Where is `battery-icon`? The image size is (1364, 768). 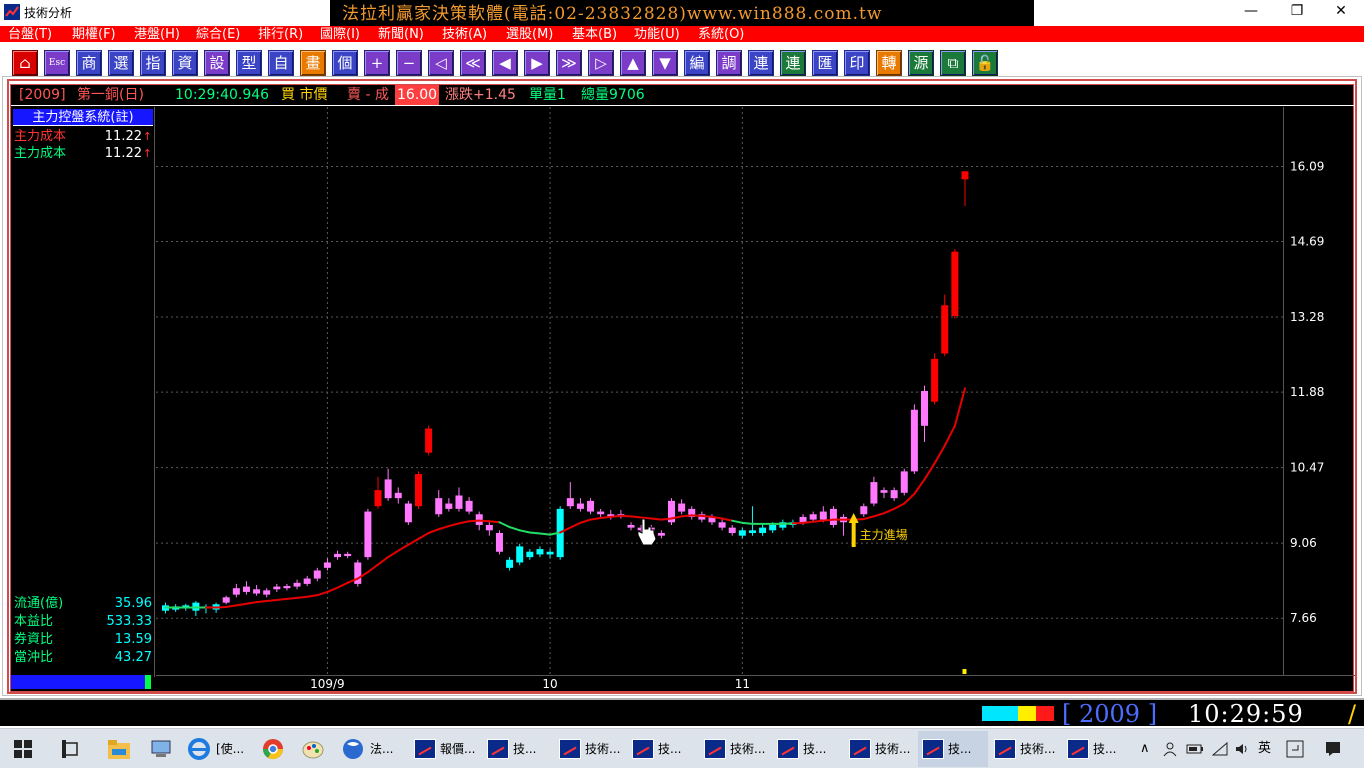
battery-icon is located at coordinates (1195, 749).